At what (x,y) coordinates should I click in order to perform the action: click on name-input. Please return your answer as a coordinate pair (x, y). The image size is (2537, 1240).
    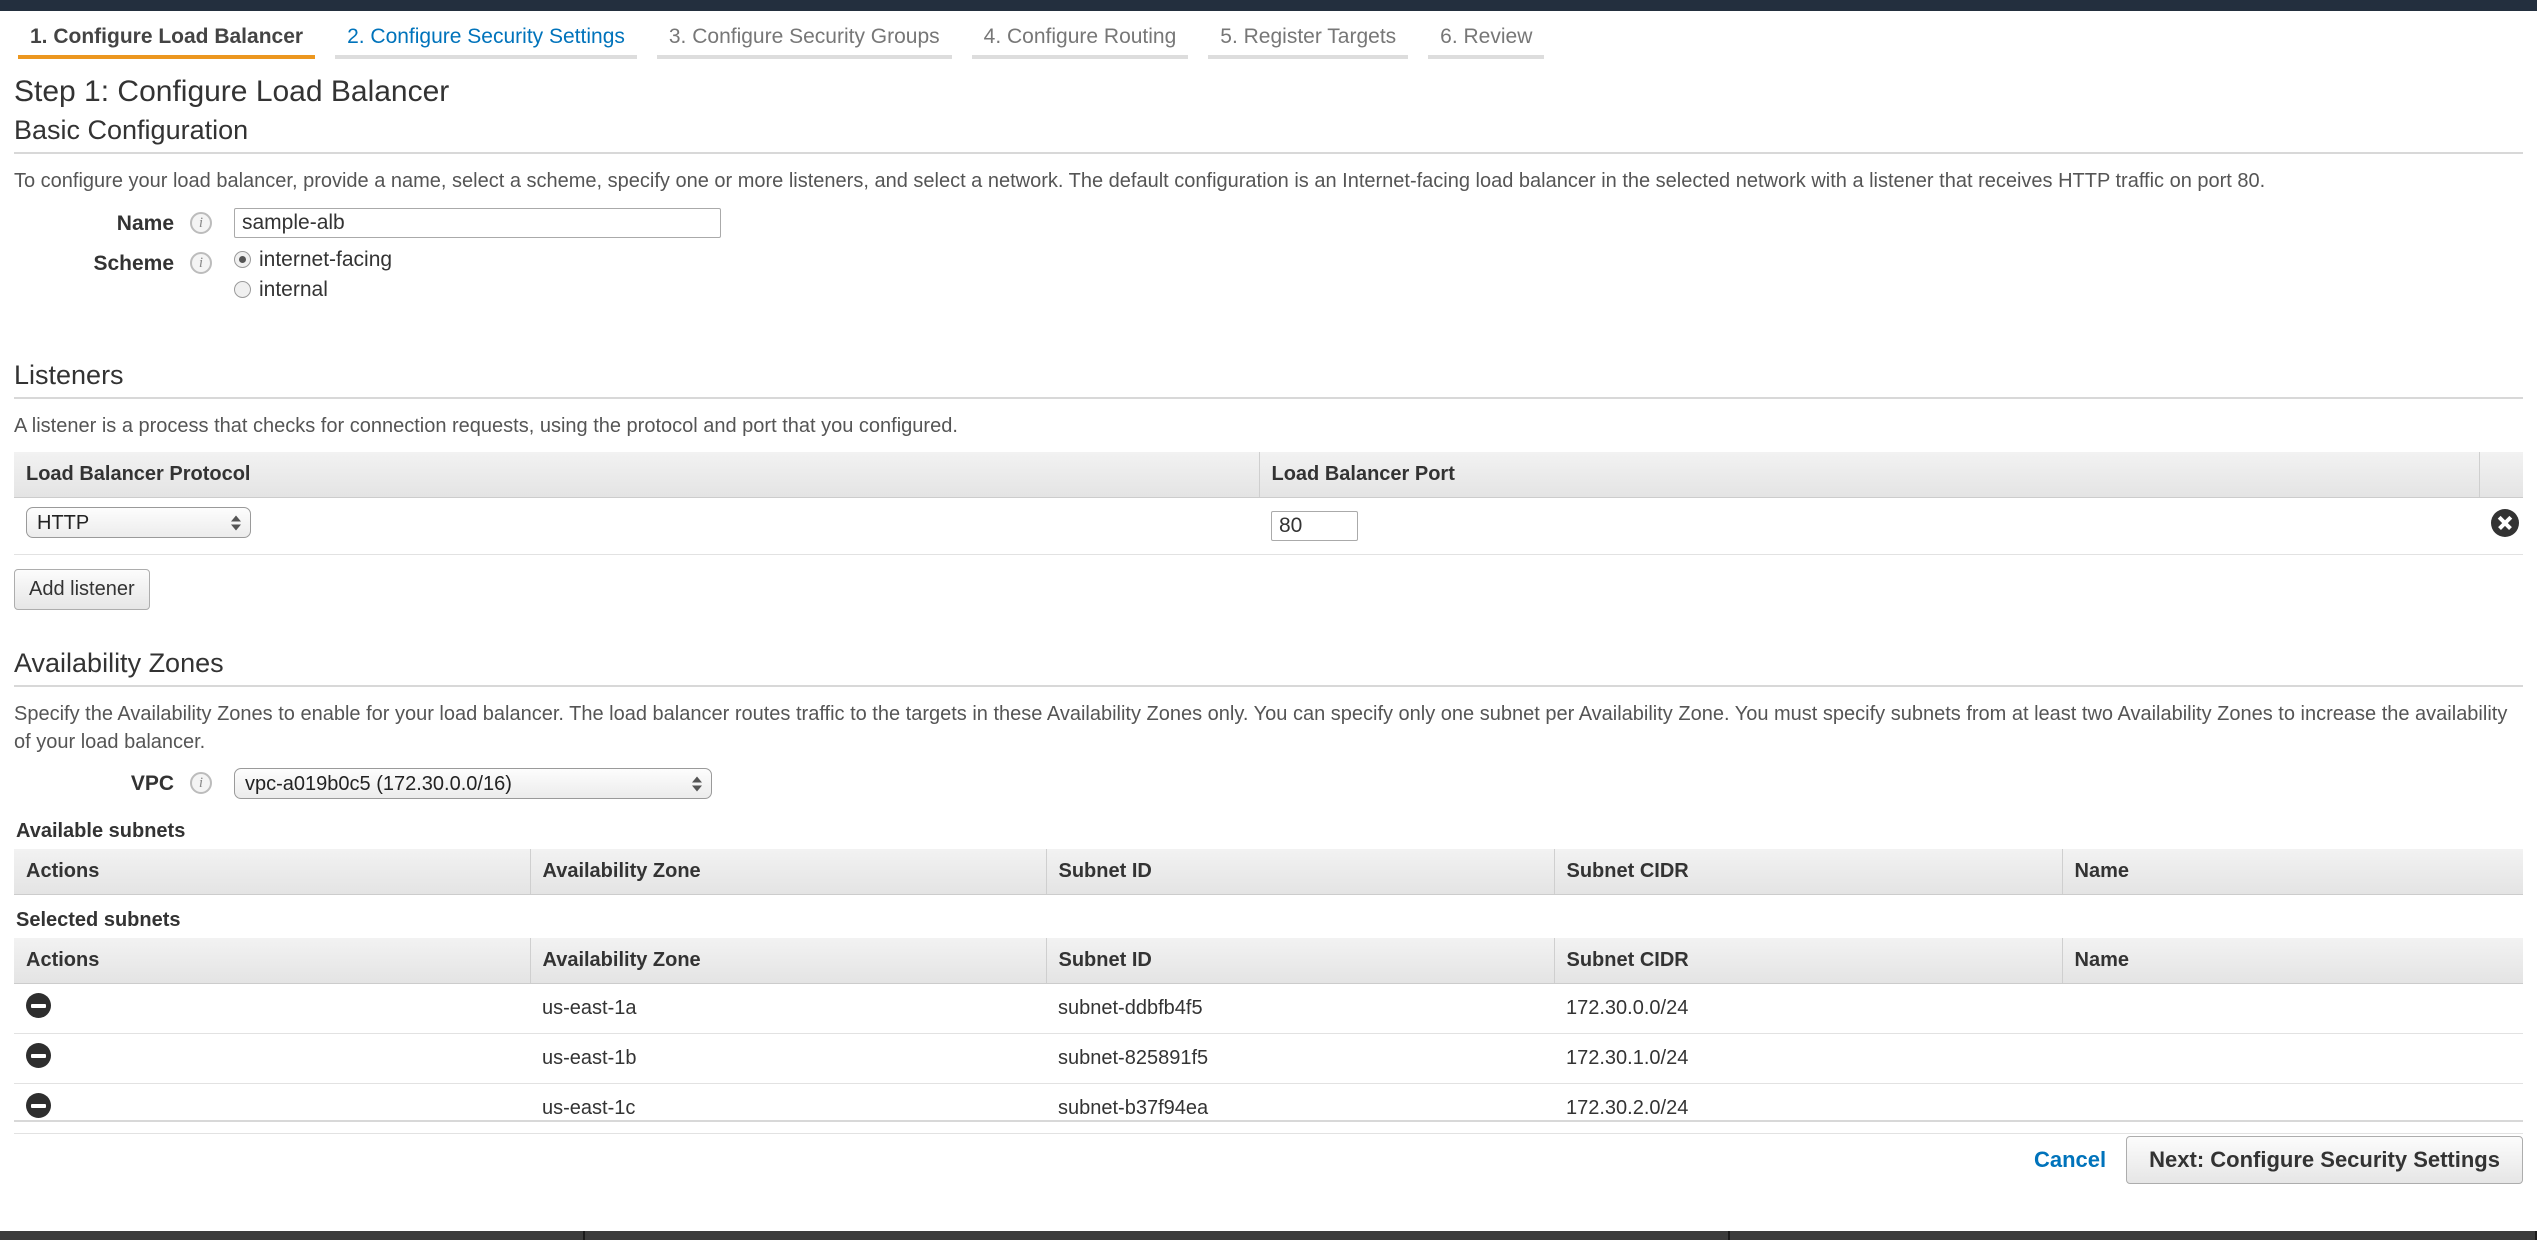
    Looking at the image, I should click on (477, 222).